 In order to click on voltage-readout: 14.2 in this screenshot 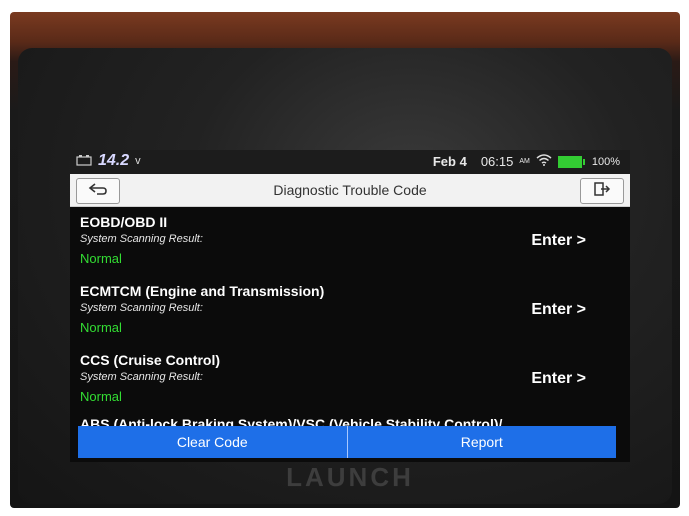, I will do `click(114, 160)`.